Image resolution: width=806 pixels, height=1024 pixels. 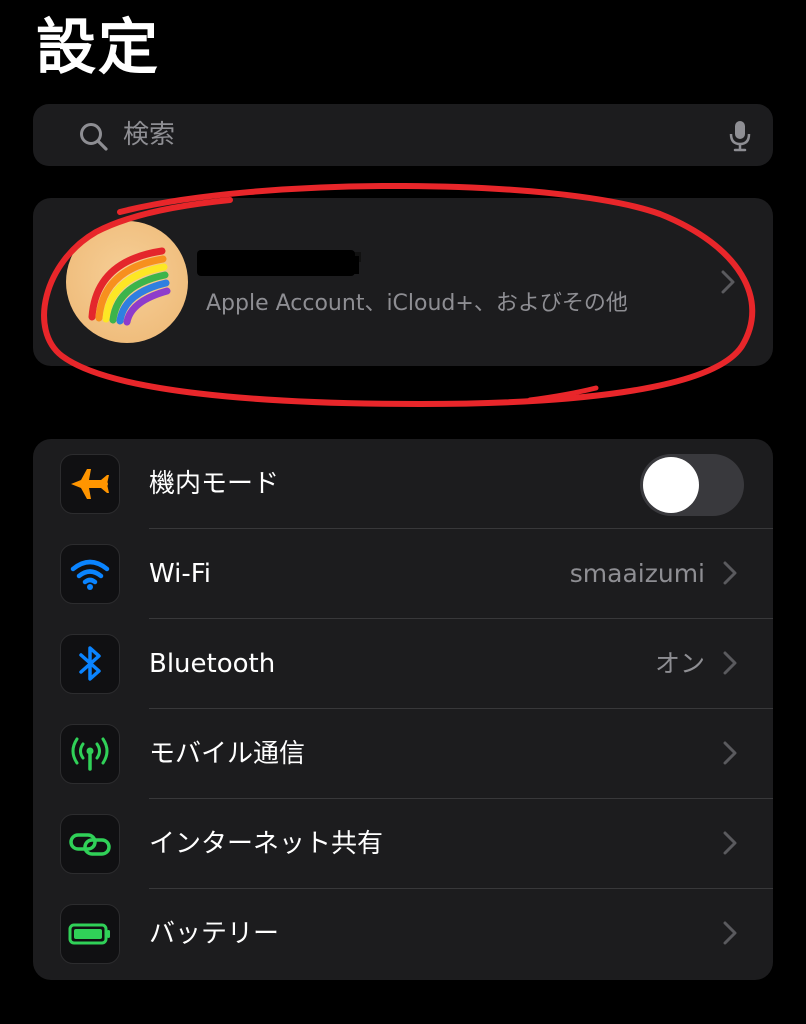 What do you see at coordinates (740, 136) in the screenshot?
I see `microphone-icon` at bounding box center [740, 136].